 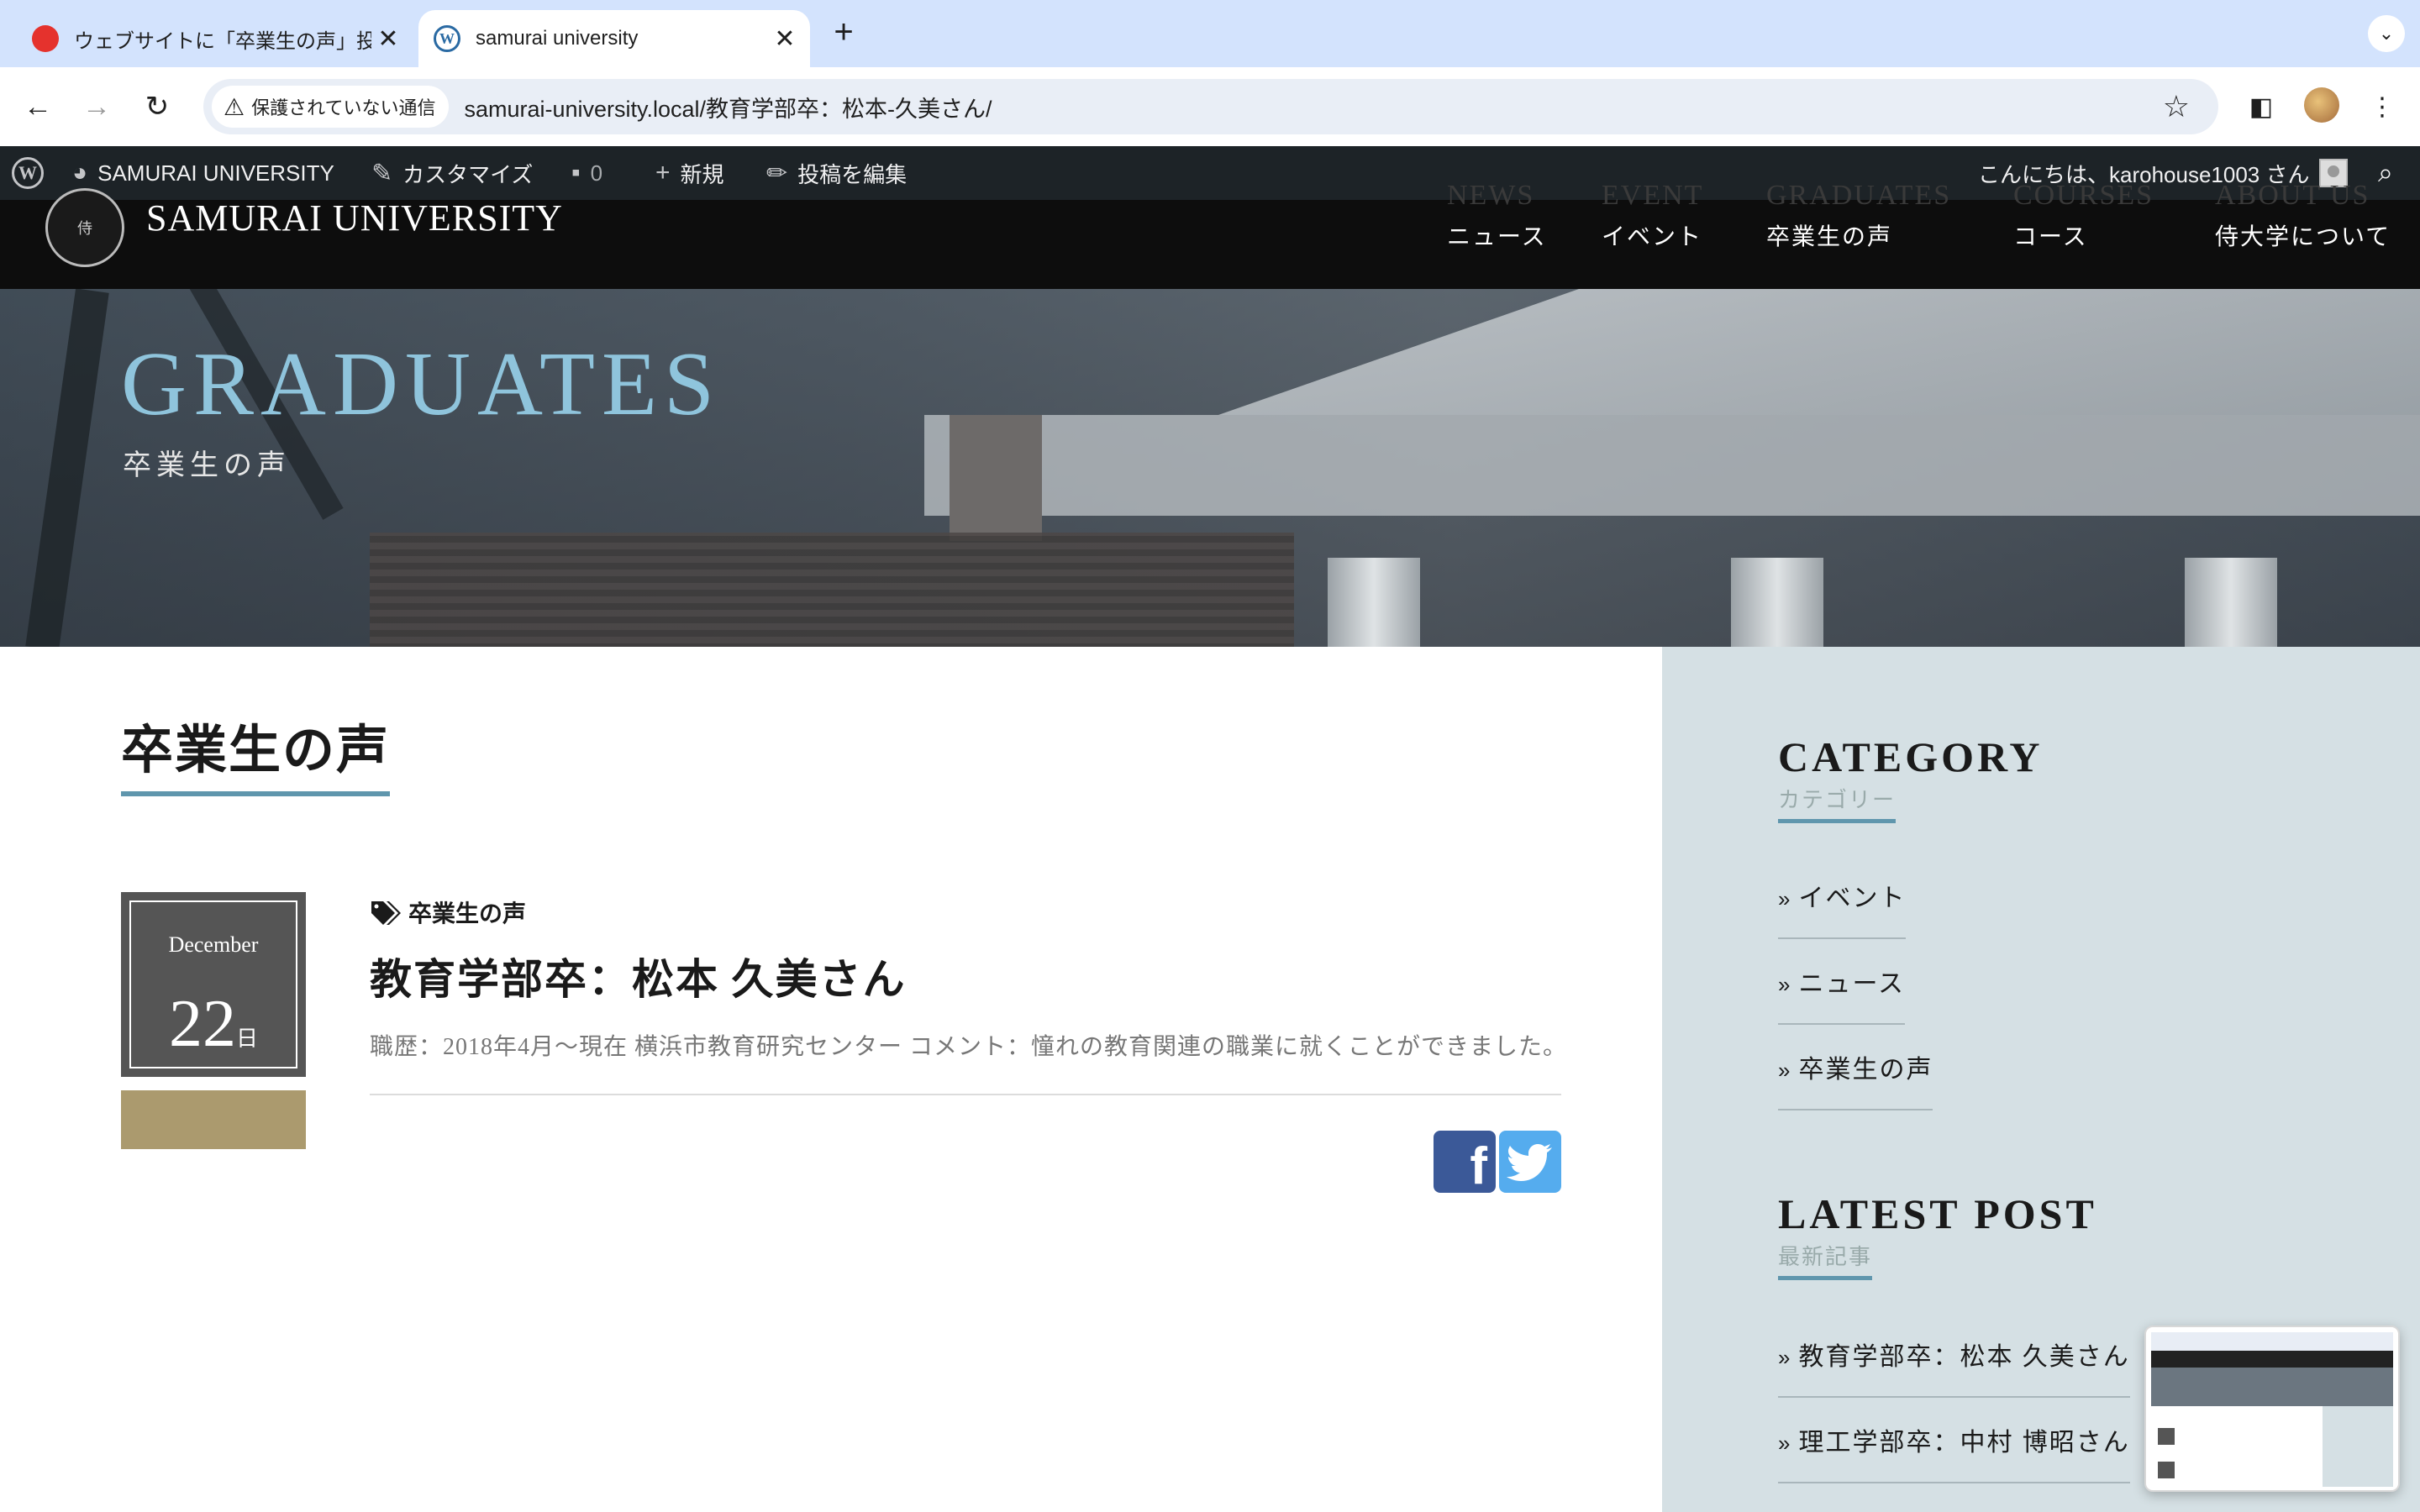 I want to click on admin-edit-post: ✏ 投稿を編集, so click(x=837, y=173).